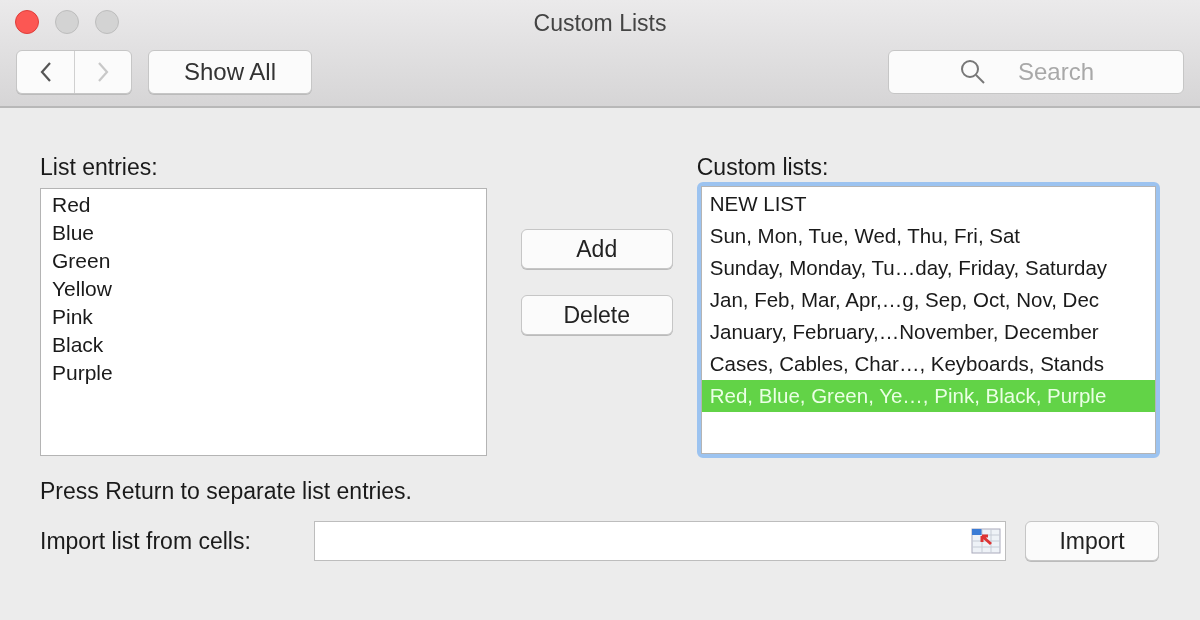 Image resolution: width=1200 pixels, height=620 pixels. I want to click on list-entry-text: Black, so click(78, 345).